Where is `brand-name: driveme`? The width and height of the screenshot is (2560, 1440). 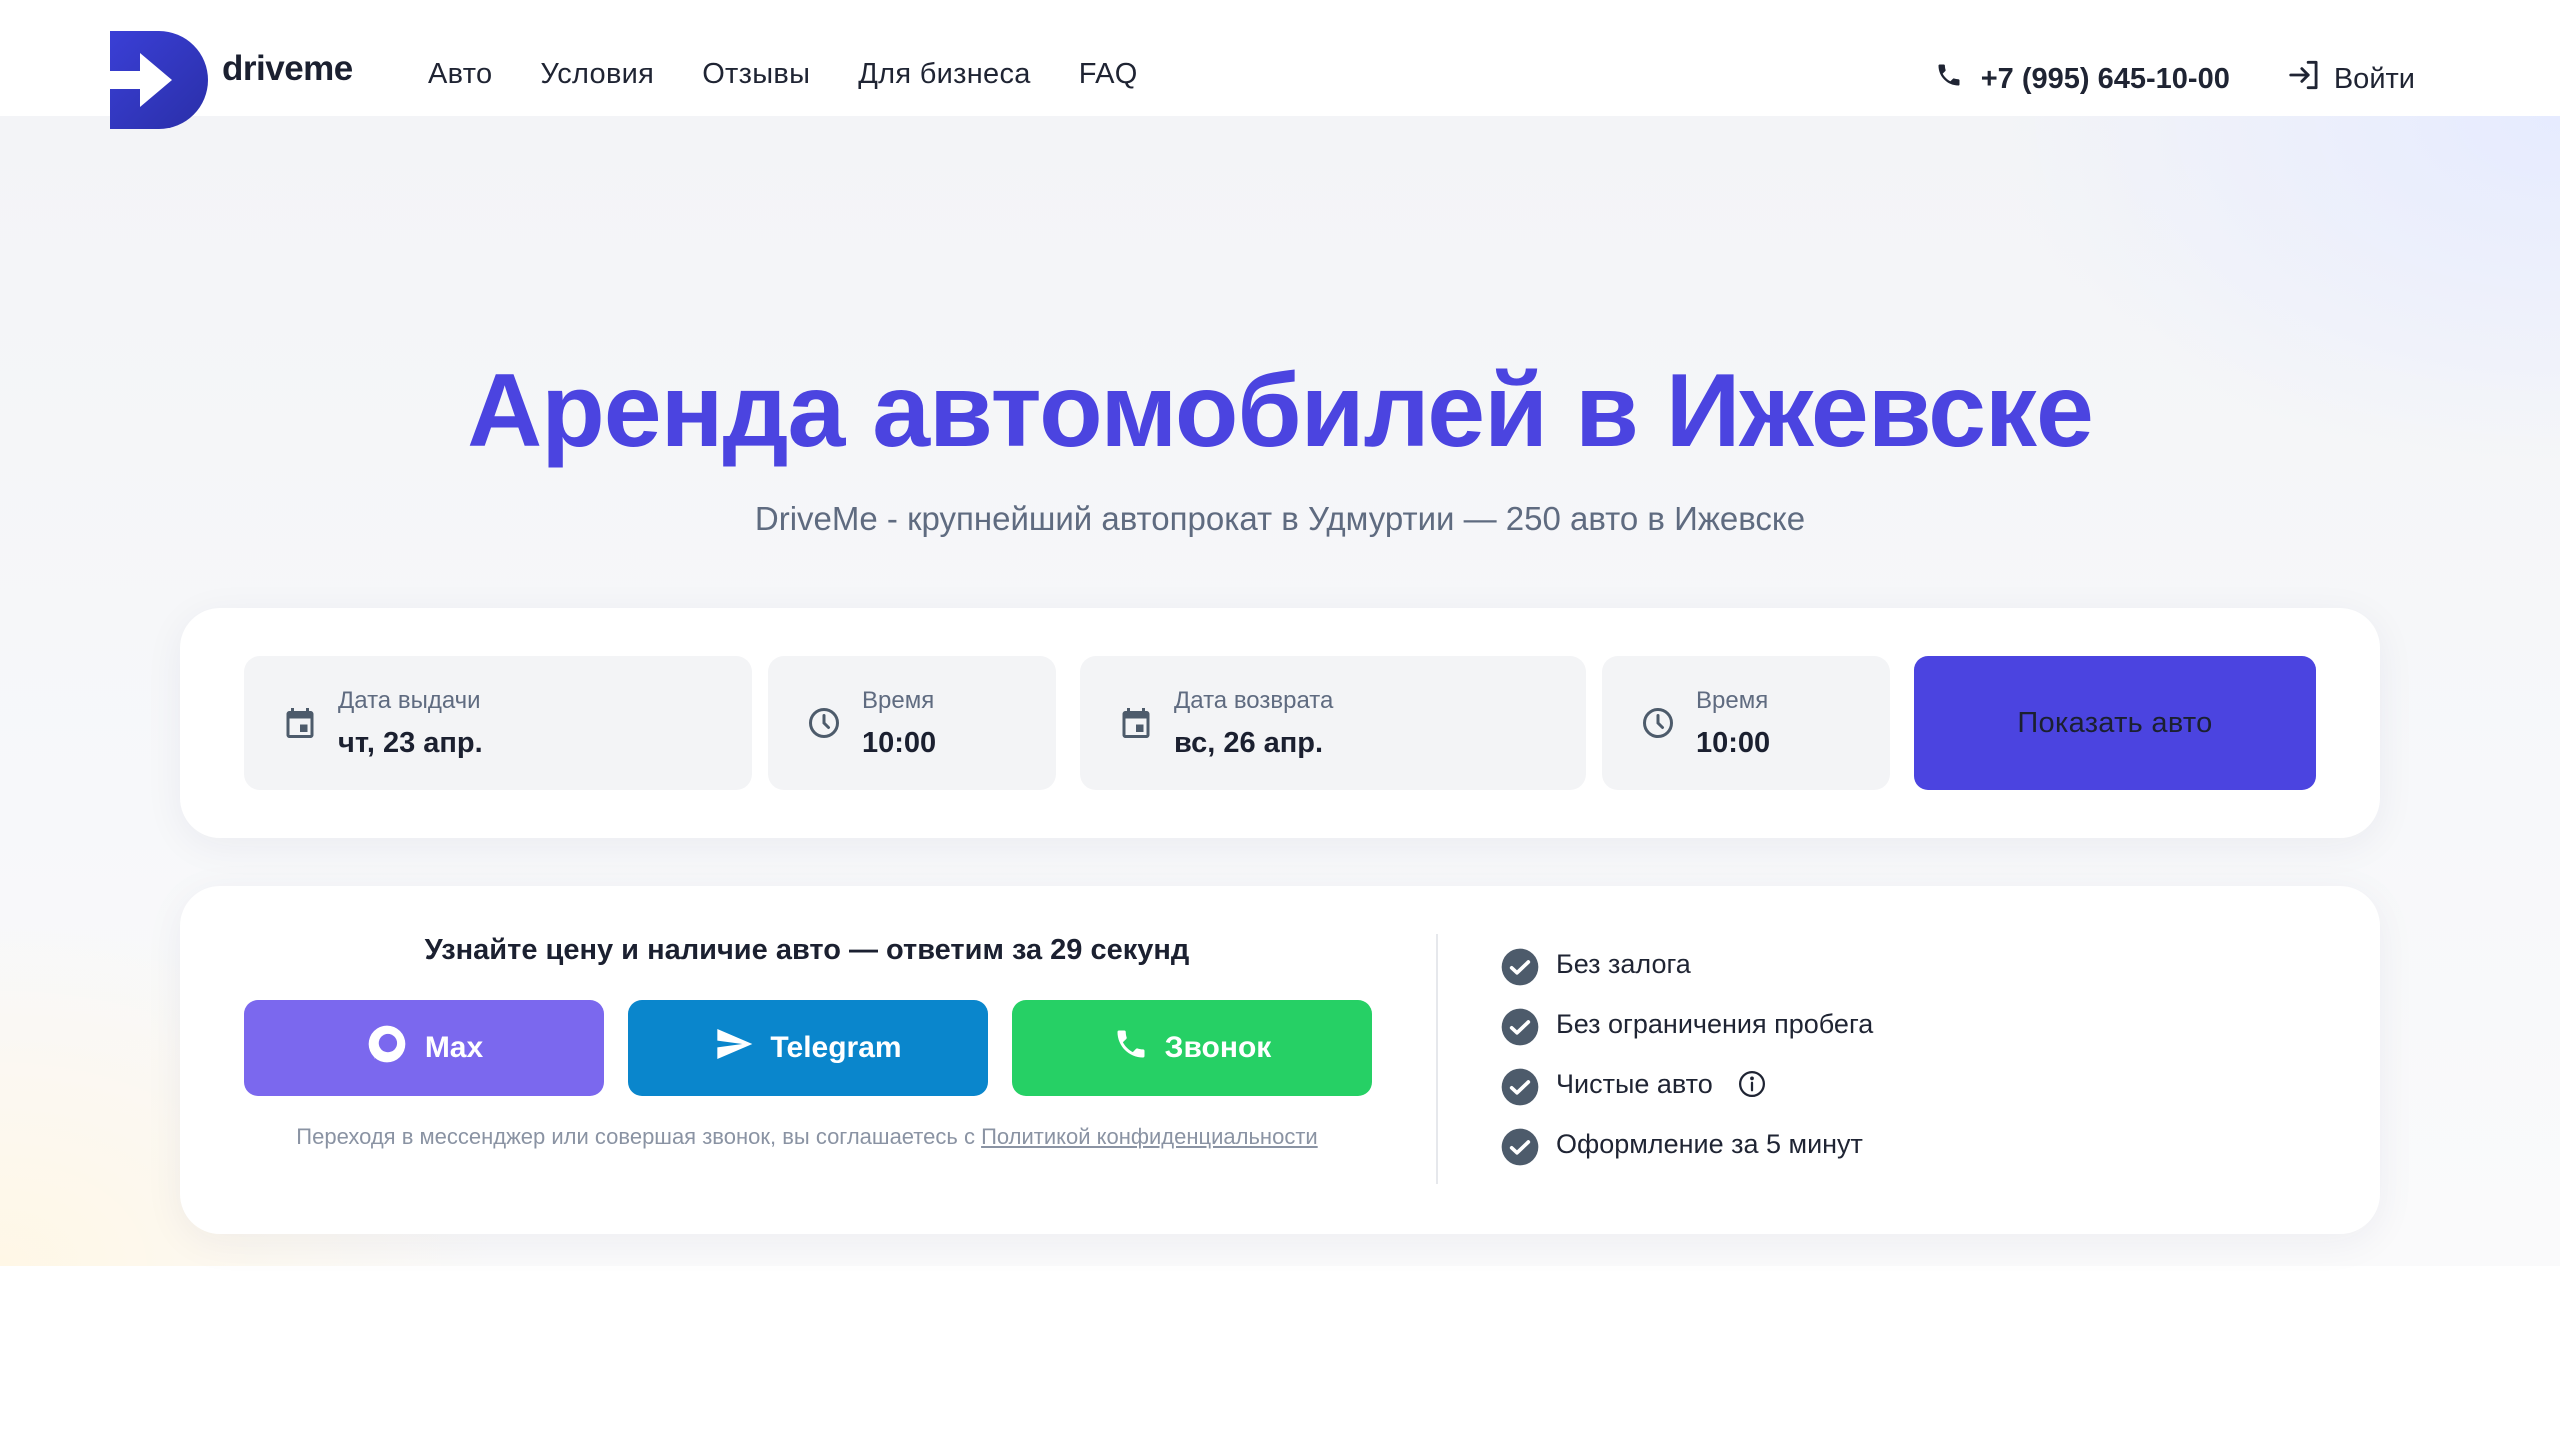
brand-name: driveme is located at coordinates (287, 68).